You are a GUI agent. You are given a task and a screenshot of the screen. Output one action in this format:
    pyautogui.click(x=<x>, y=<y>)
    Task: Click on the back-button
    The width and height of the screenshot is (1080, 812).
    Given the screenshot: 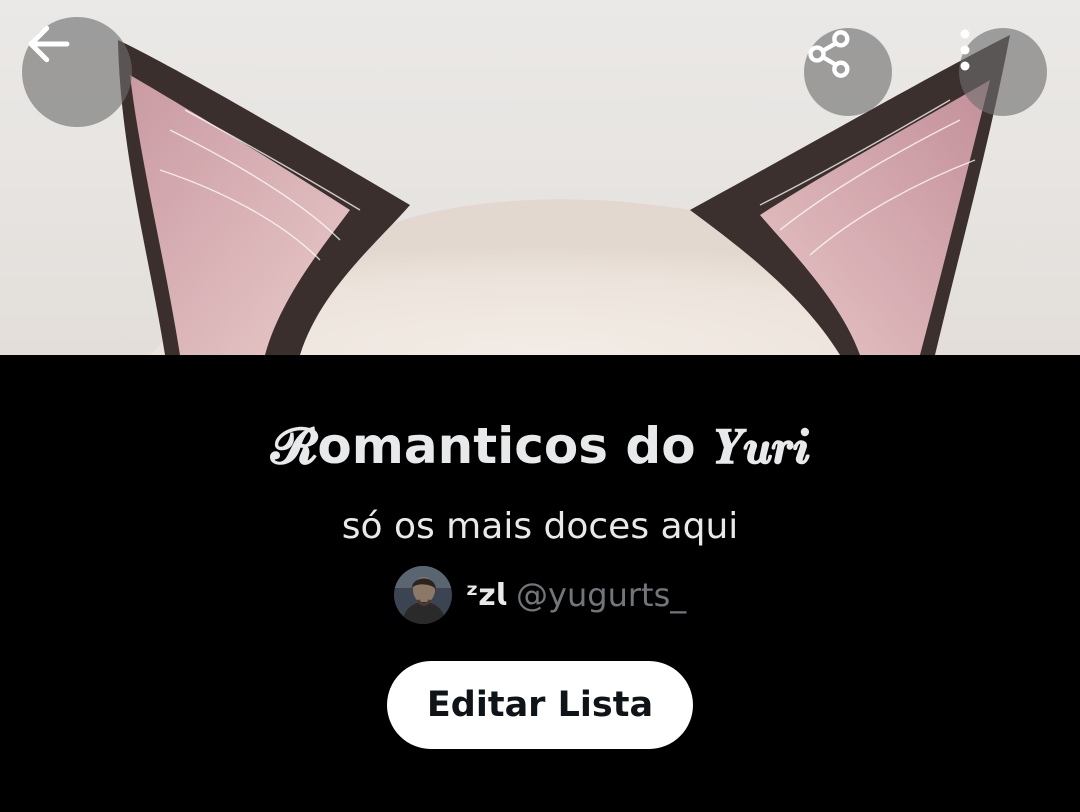 What is the action you would take?
    pyautogui.click(x=77, y=72)
    